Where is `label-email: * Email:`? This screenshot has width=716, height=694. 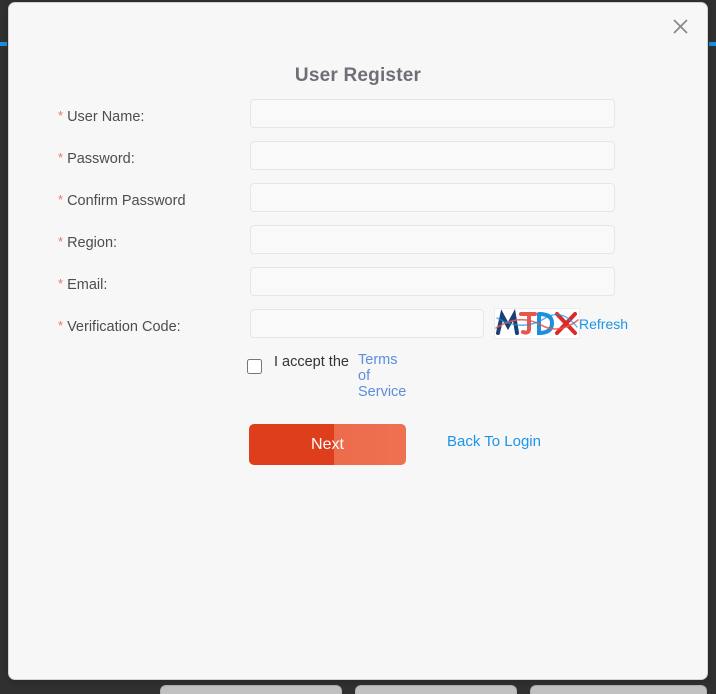
label-email: * Email: is located at coordinates (82, 284).